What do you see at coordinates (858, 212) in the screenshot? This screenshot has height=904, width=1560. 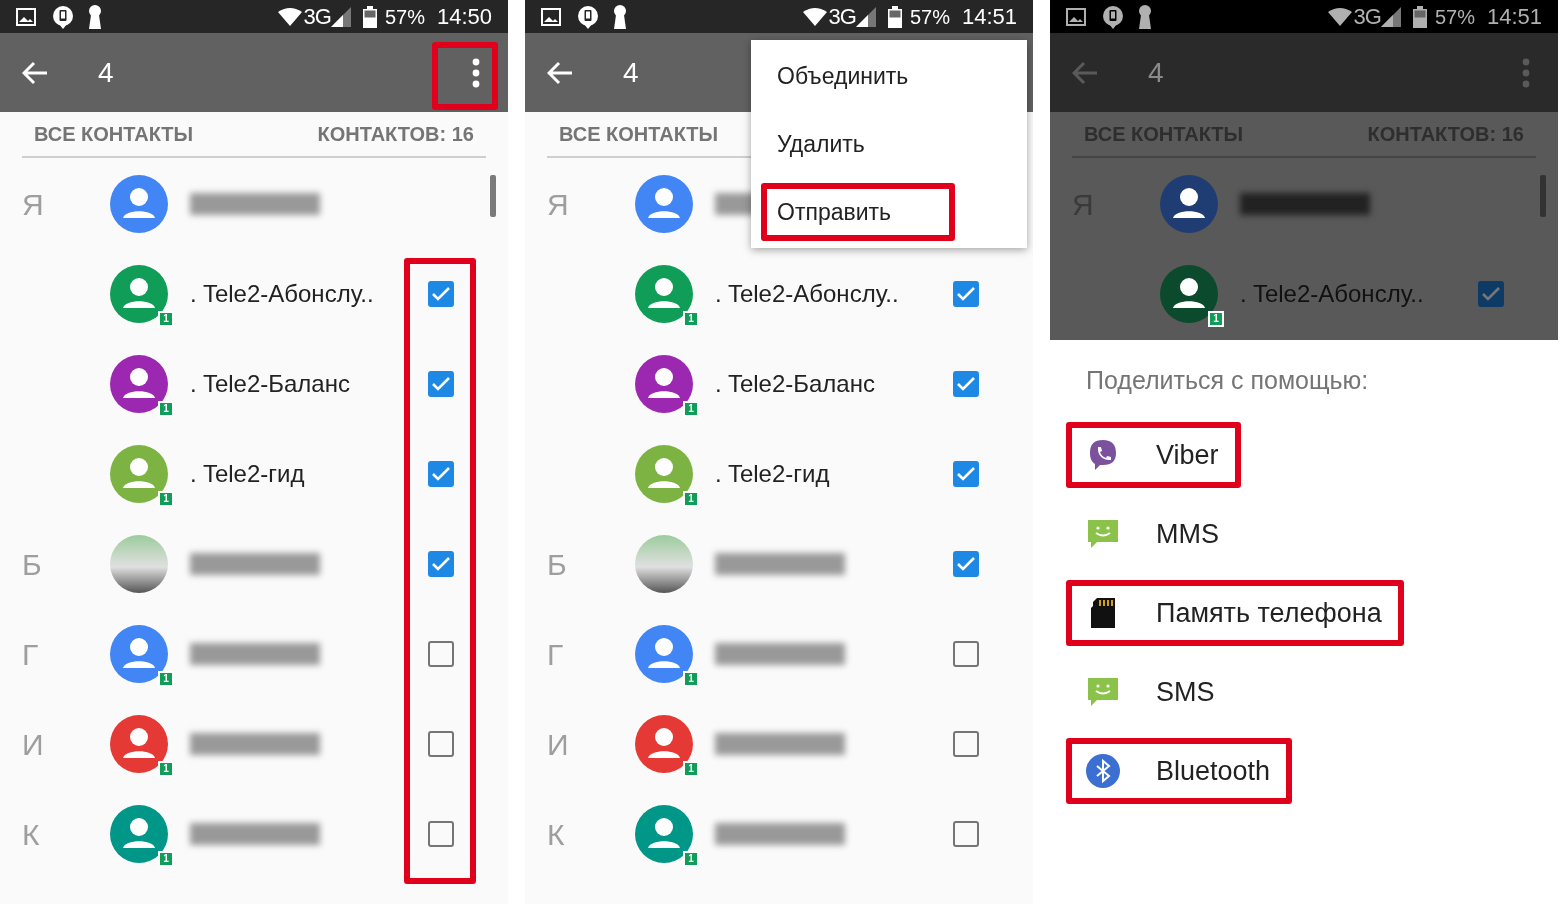 I see `menu-item: Отправить` at bounding box center [858, 212].